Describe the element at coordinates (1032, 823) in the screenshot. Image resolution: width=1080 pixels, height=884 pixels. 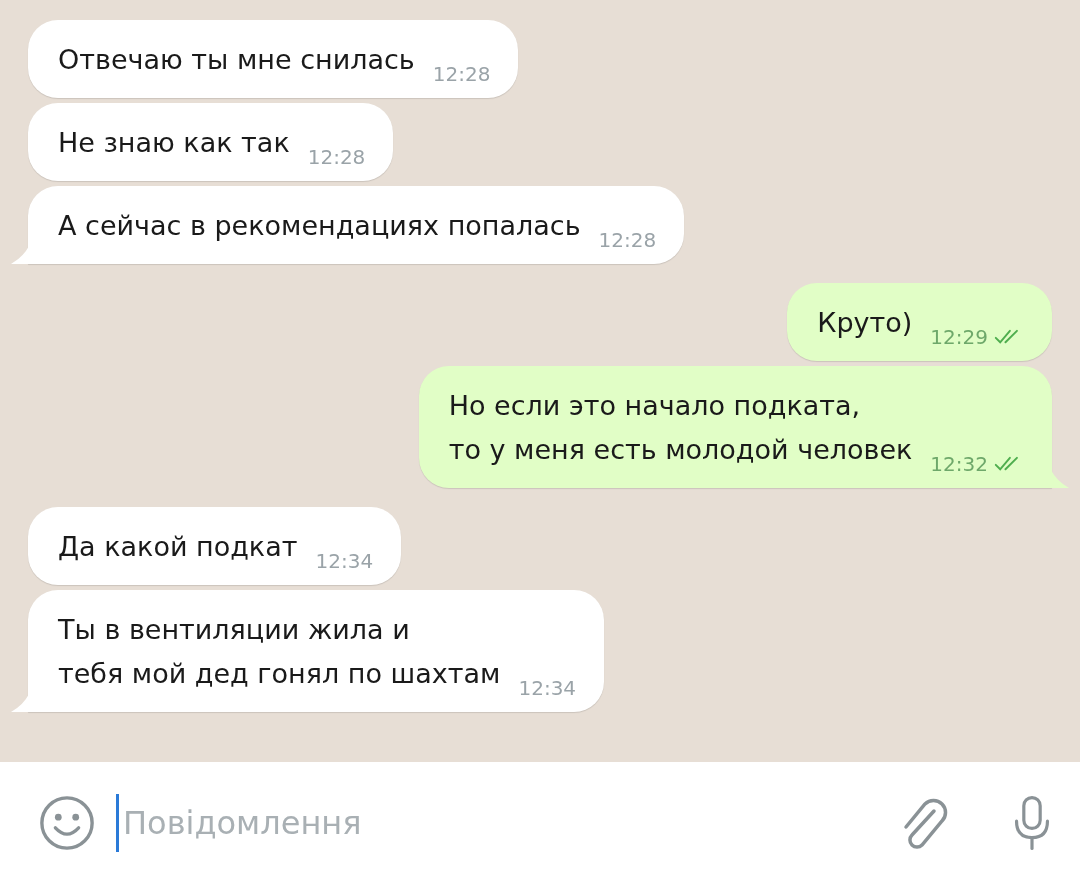
I see `microphone-icon` at that location.